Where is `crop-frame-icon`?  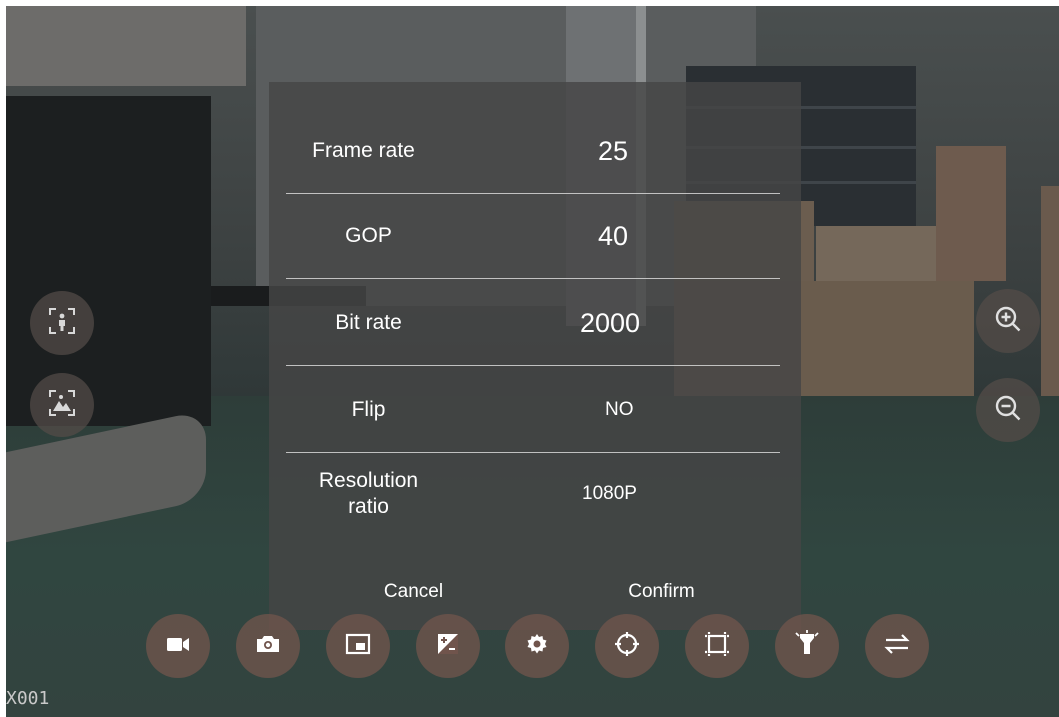 crop-frame-icon is located at coordinates (717, 646).